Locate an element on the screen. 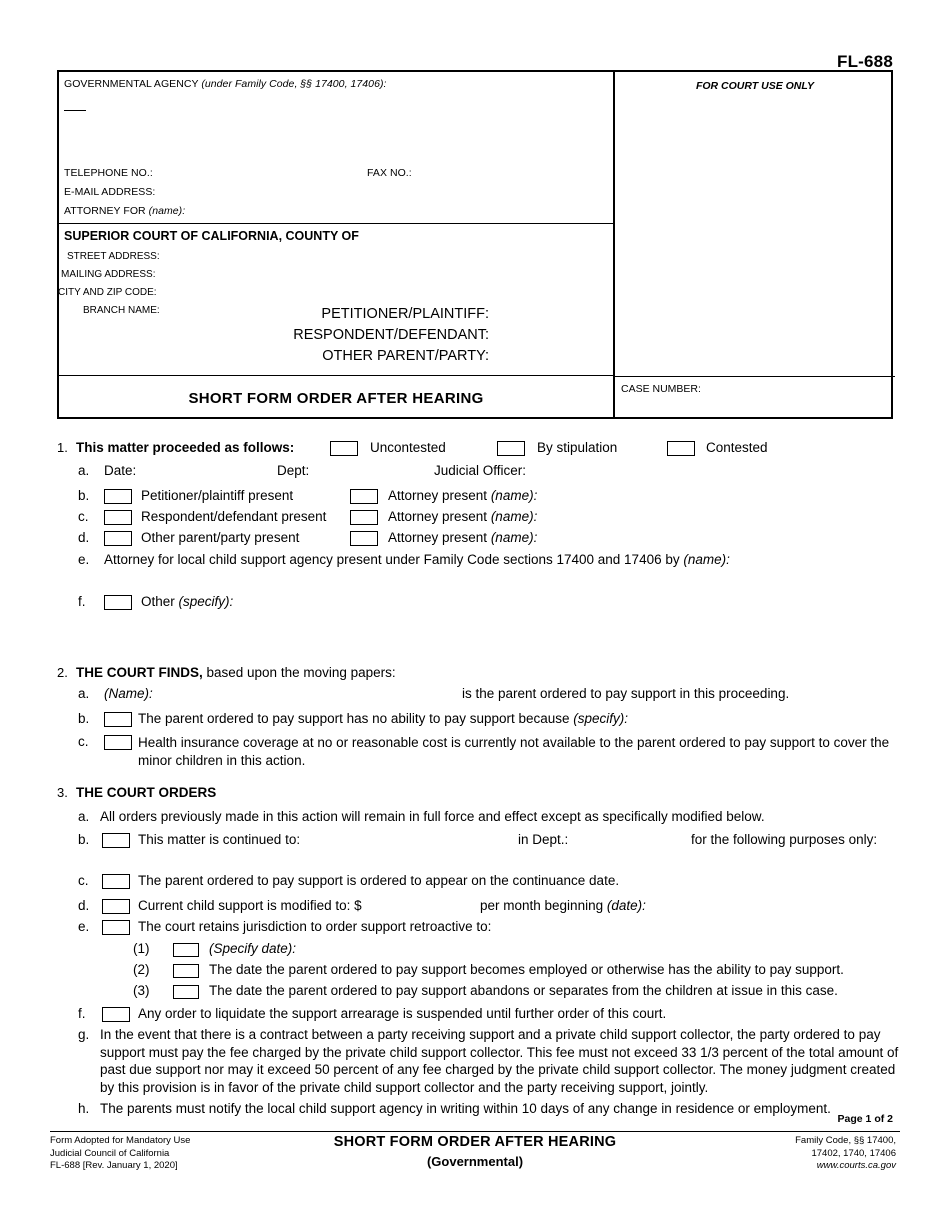 The height and width of the screenshot is (1230, 950). item-2b-letter: b. is located at coordinates (84, 718).